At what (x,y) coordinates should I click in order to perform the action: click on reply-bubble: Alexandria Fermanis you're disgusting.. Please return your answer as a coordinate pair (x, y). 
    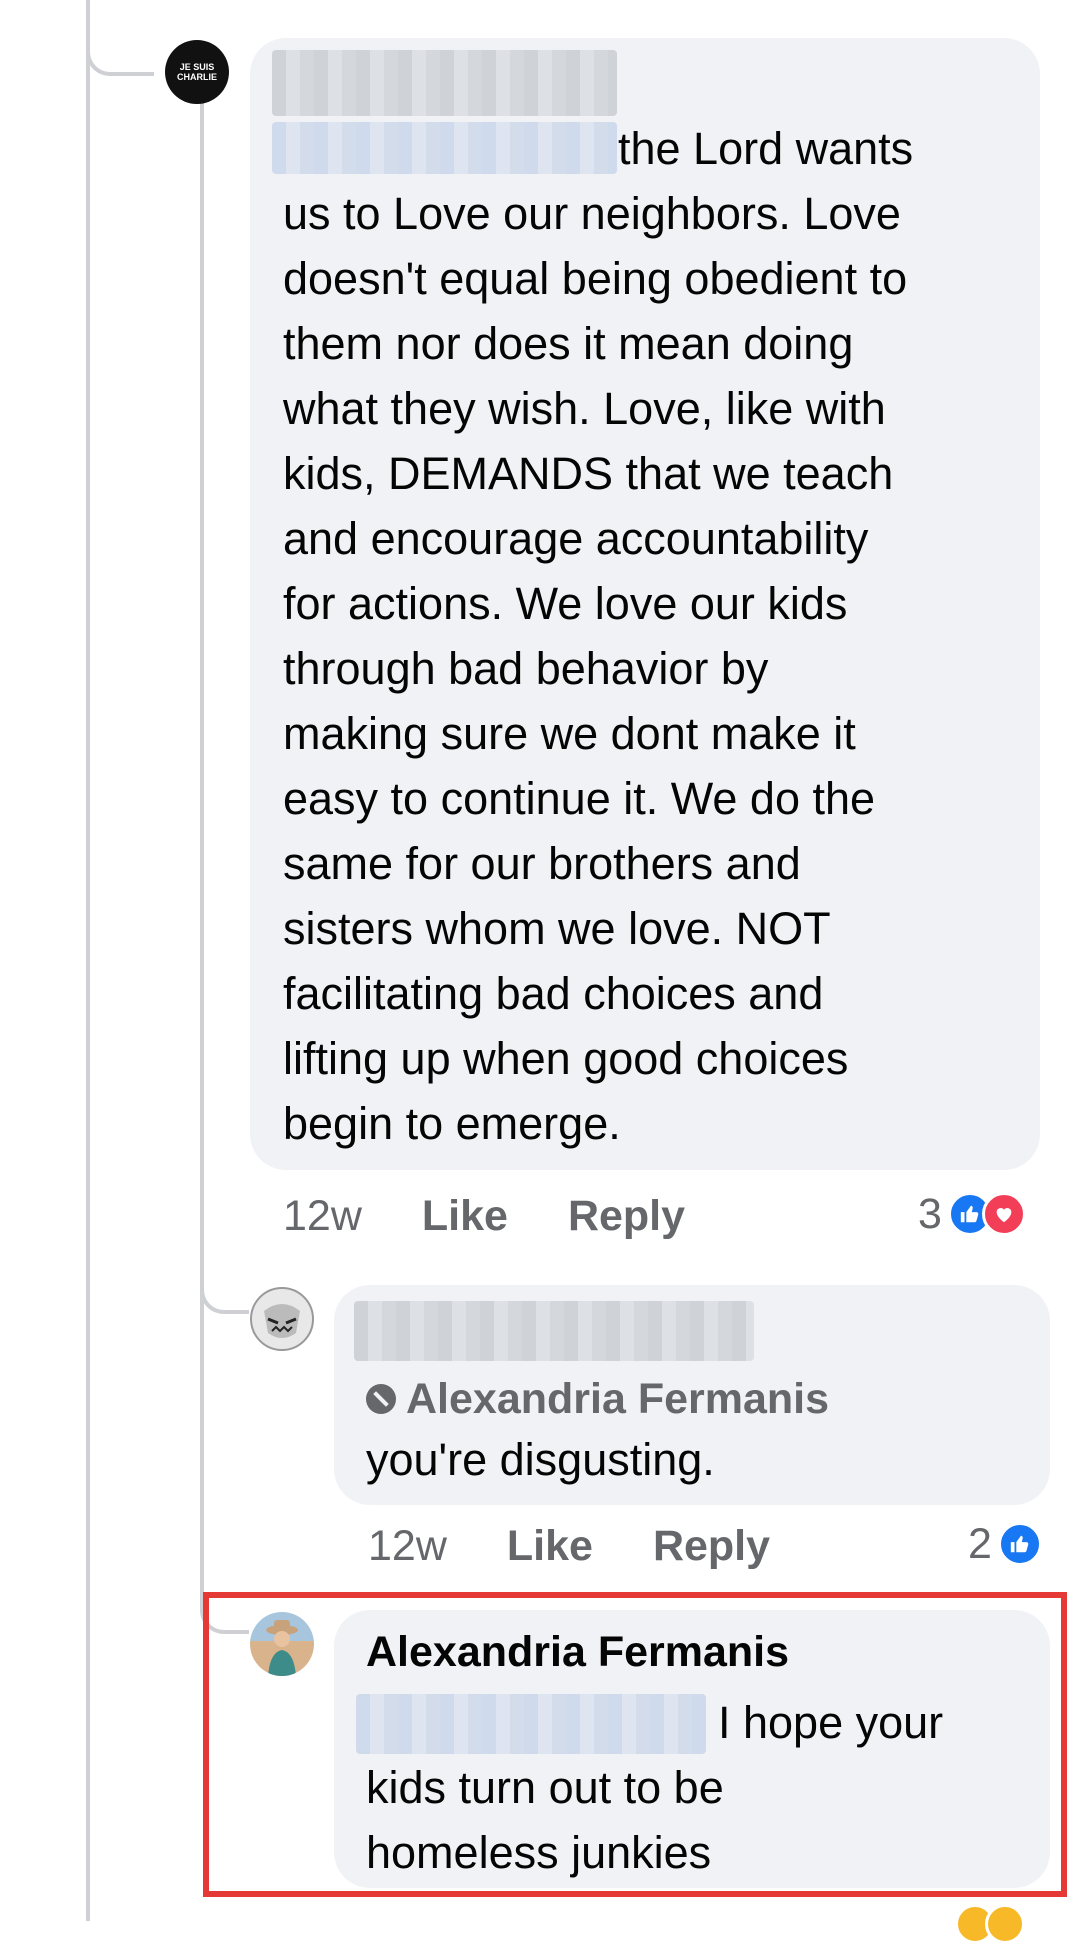
    Looking at the image, I should click on (692, 1395).